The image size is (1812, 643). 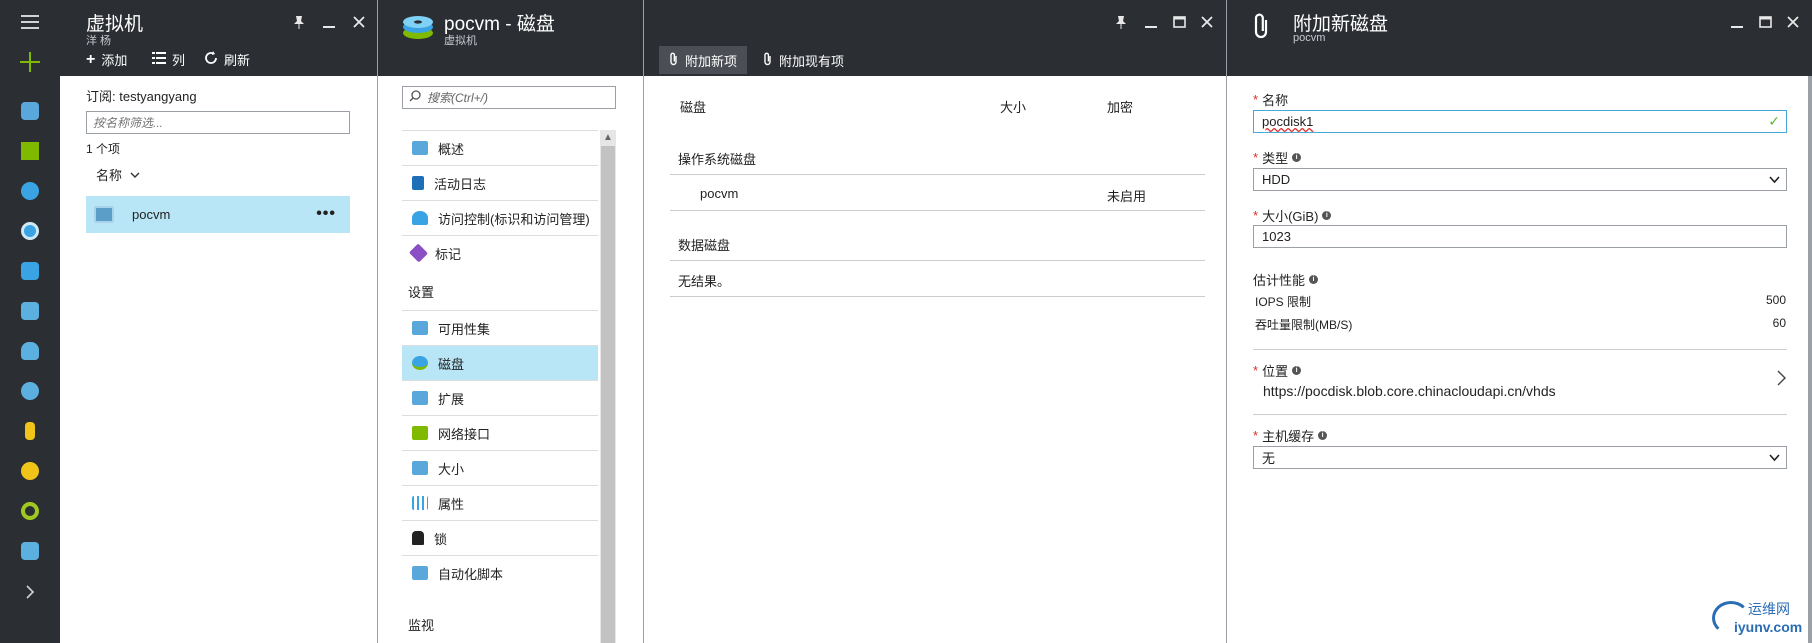 What do you see at coordinates (500, 362) in the screenshot?
I see `menu-item-disks: 磁盘` at bounding box center [500, 362].